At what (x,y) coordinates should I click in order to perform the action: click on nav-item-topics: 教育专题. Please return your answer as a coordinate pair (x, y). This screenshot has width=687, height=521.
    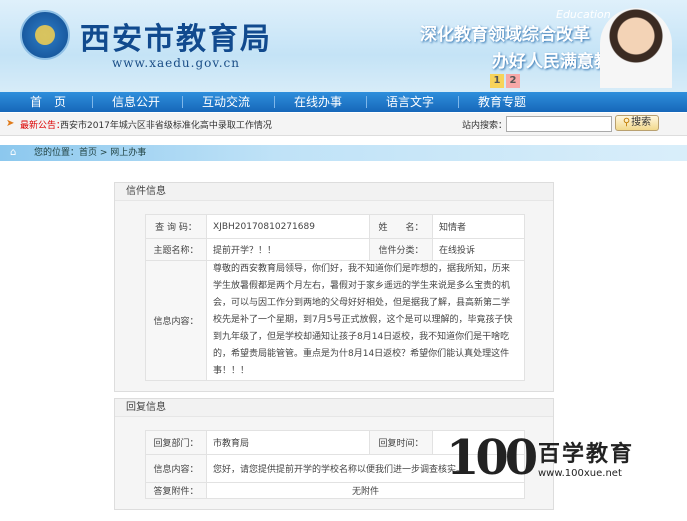
    Looking at the image, I should click on (502, 102).